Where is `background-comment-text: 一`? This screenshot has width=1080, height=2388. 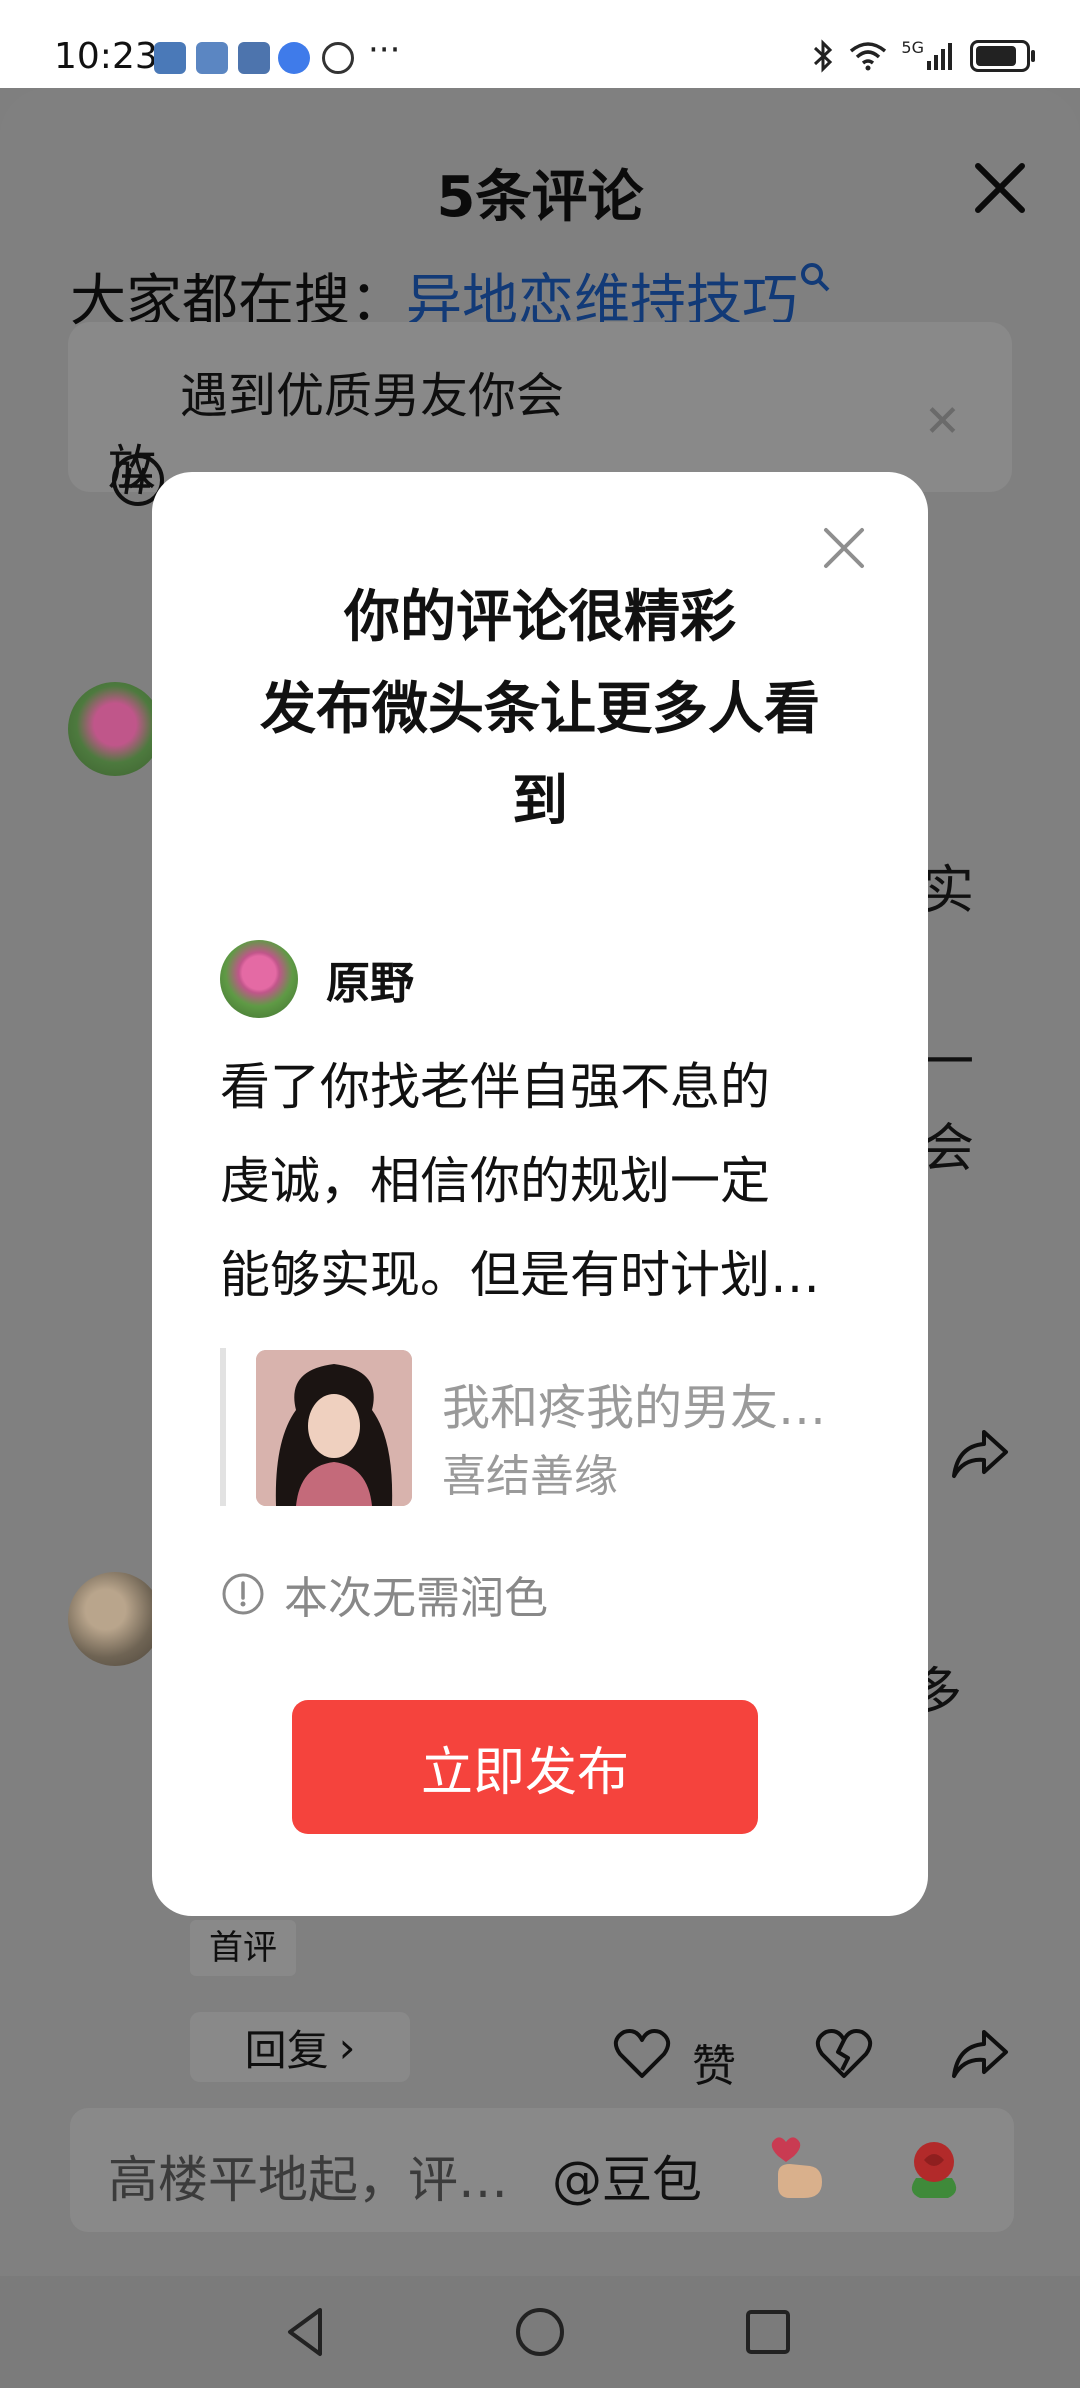
background-comment-text: 一 is located at coordinates (948, 1063).